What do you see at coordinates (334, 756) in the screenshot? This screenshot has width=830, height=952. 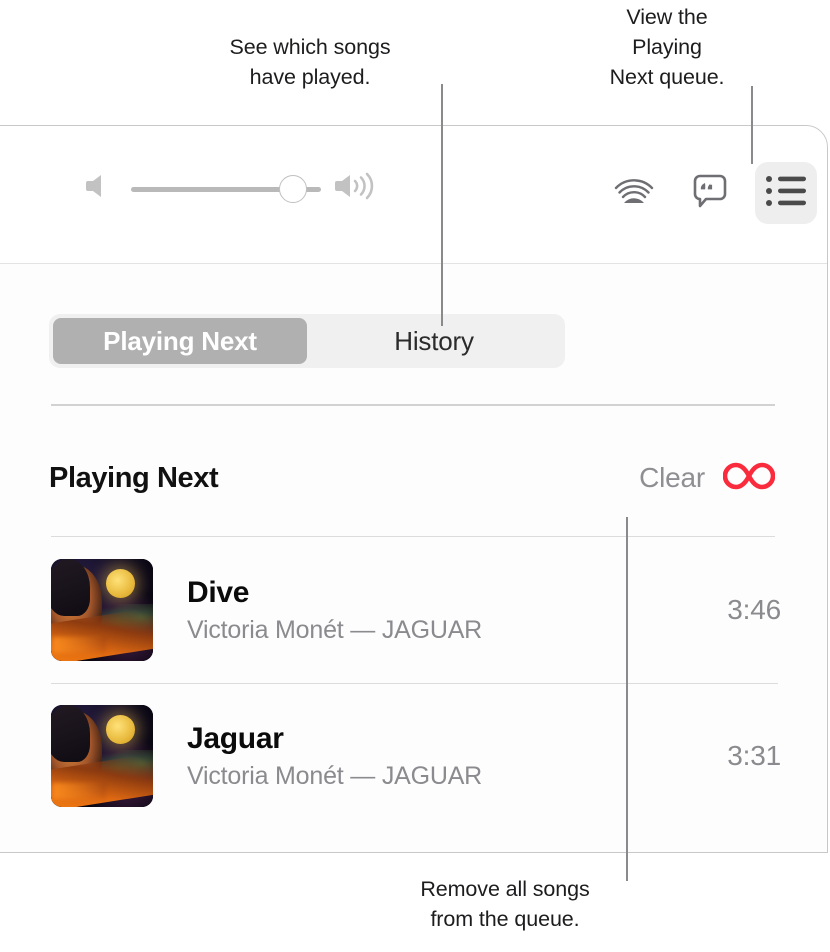 I see `track-text: Jaguar Victoria Monét — JAGUAR` at bounding box center [334, 756].